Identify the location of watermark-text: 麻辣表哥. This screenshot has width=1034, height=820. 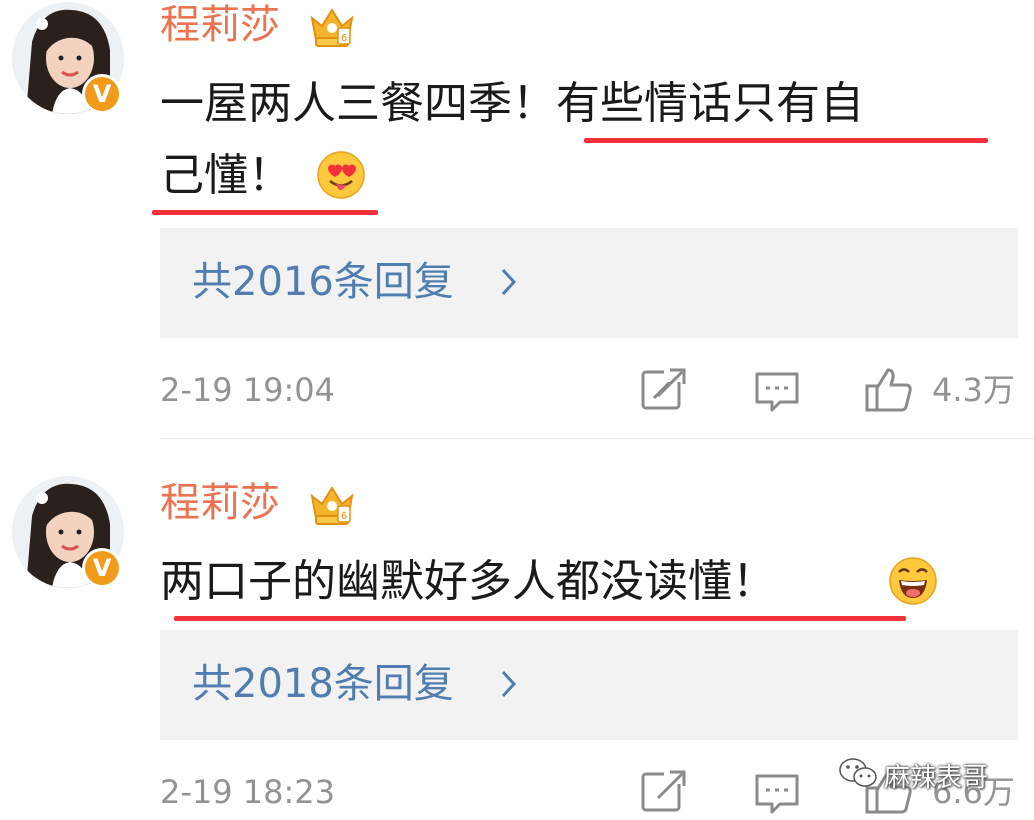
(936, 777).